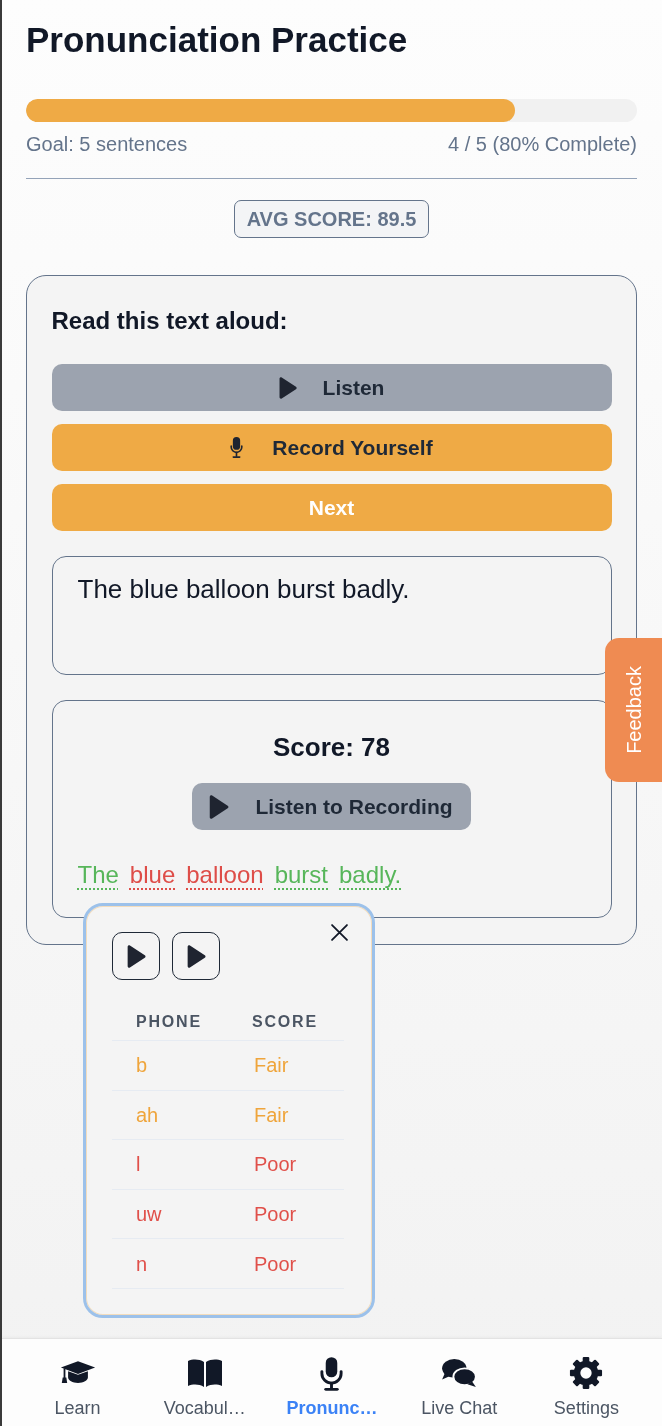  I want to click on score-text: Score: 78, so click(331, 747).